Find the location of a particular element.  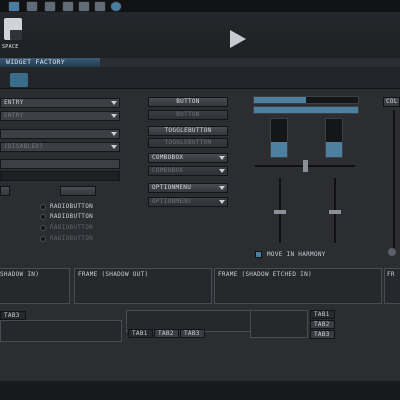

window-icon is located at coordinates (50, 6).